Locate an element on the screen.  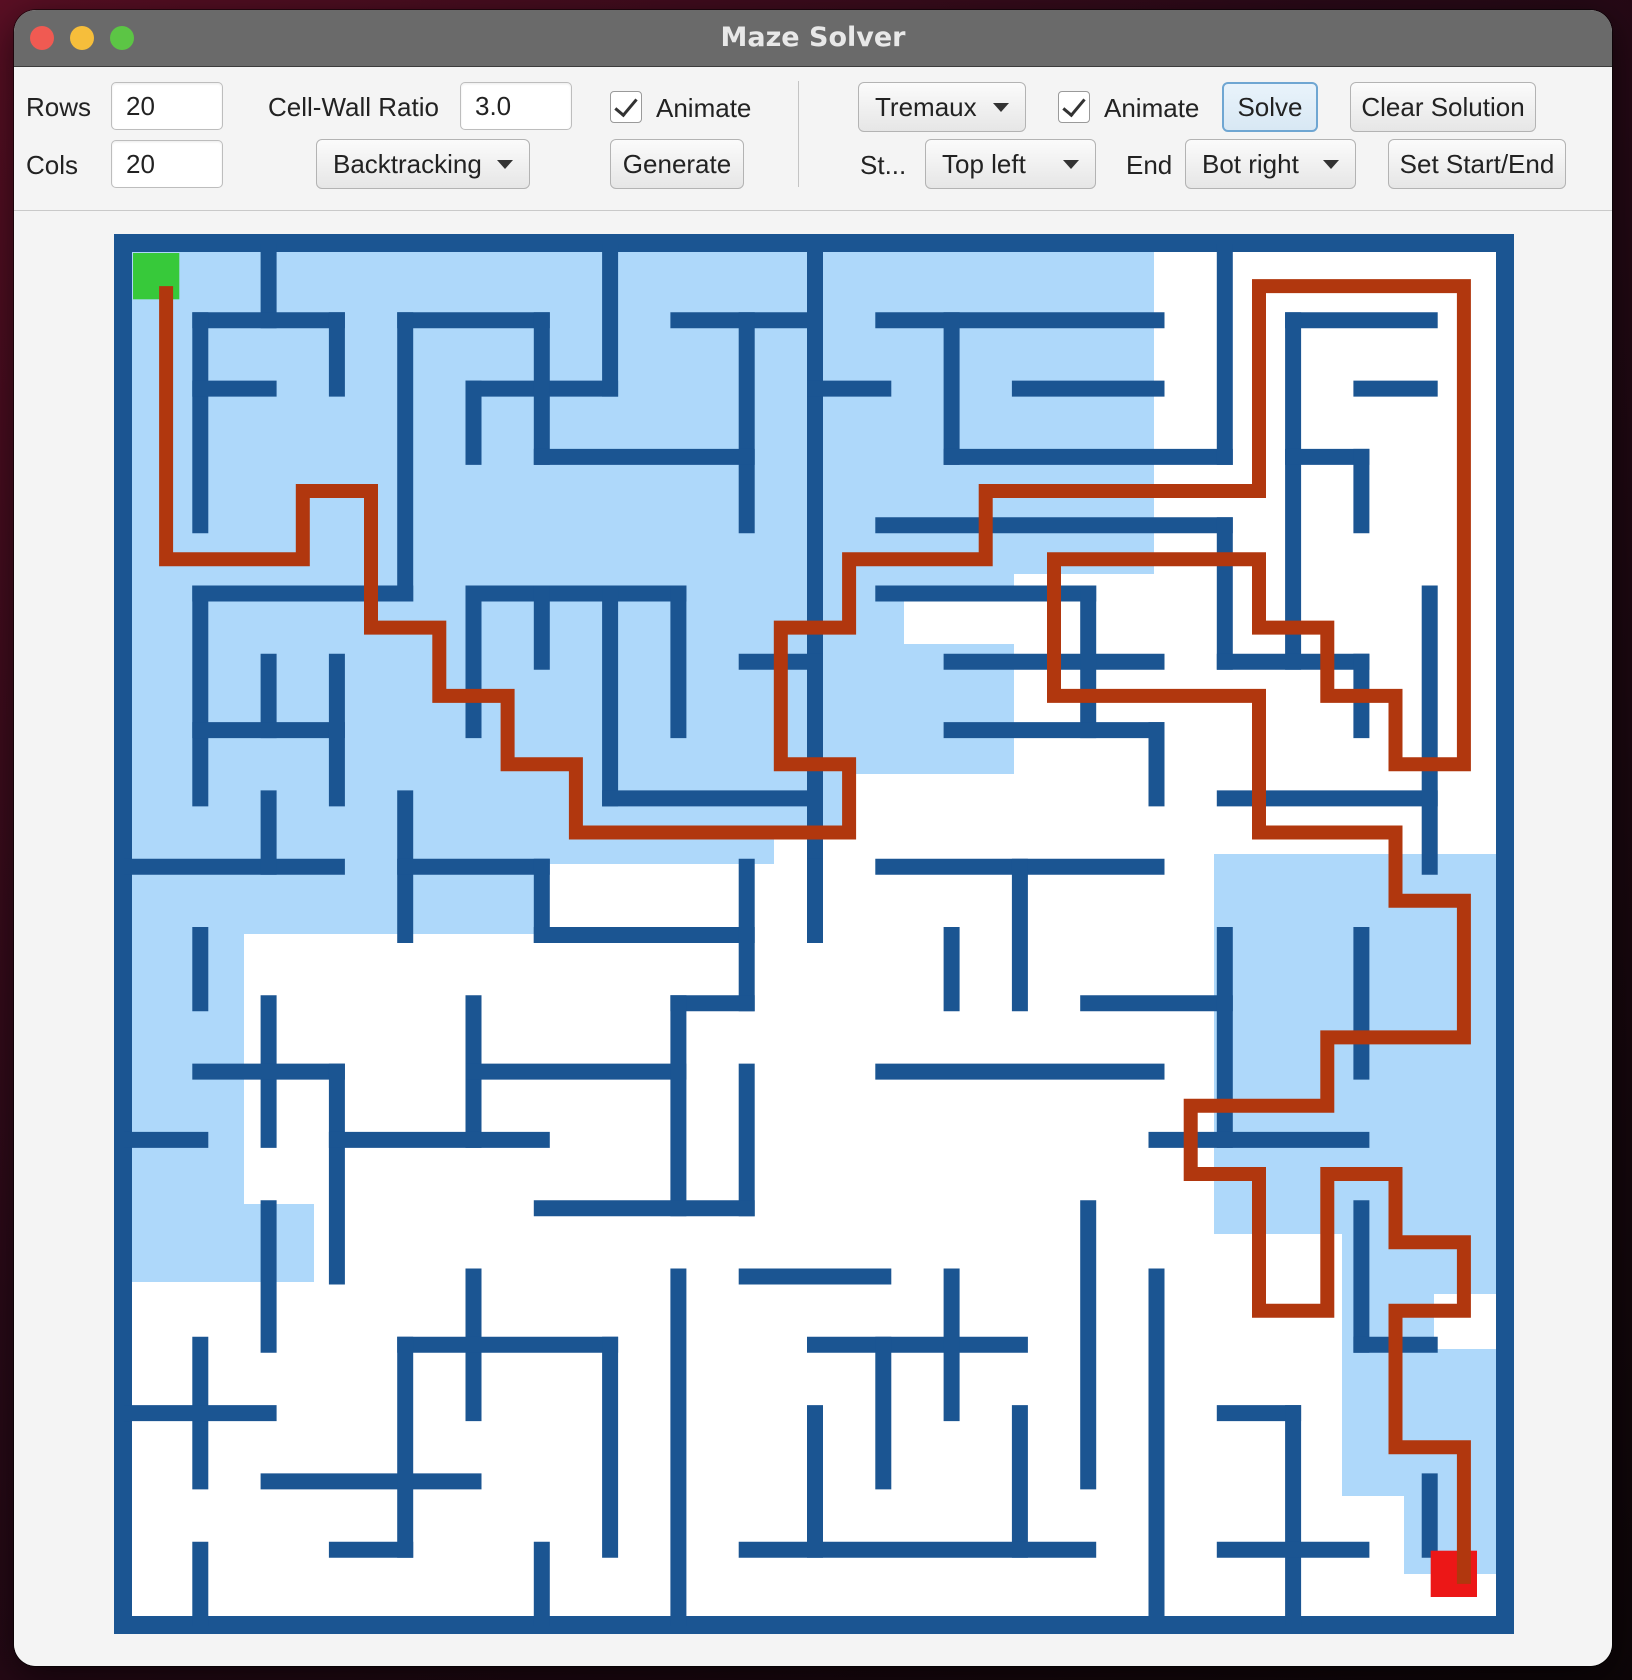
window-title: Maze Solver is located at coordinates (813, 37).